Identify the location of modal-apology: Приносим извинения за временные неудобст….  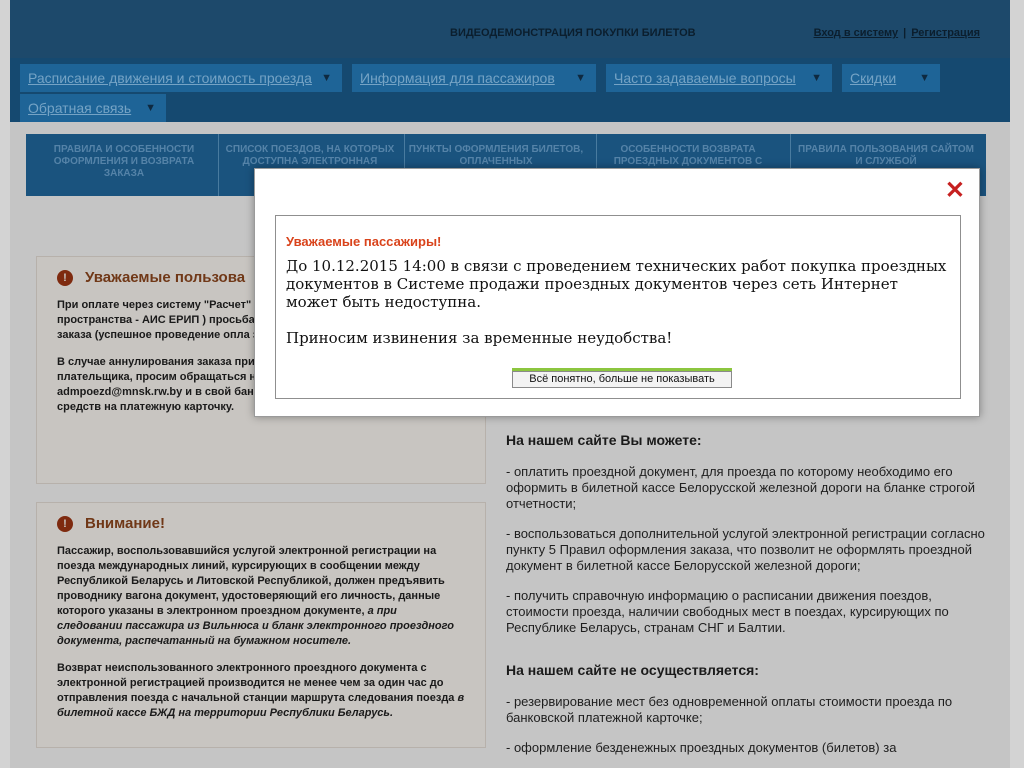
(479, 338).